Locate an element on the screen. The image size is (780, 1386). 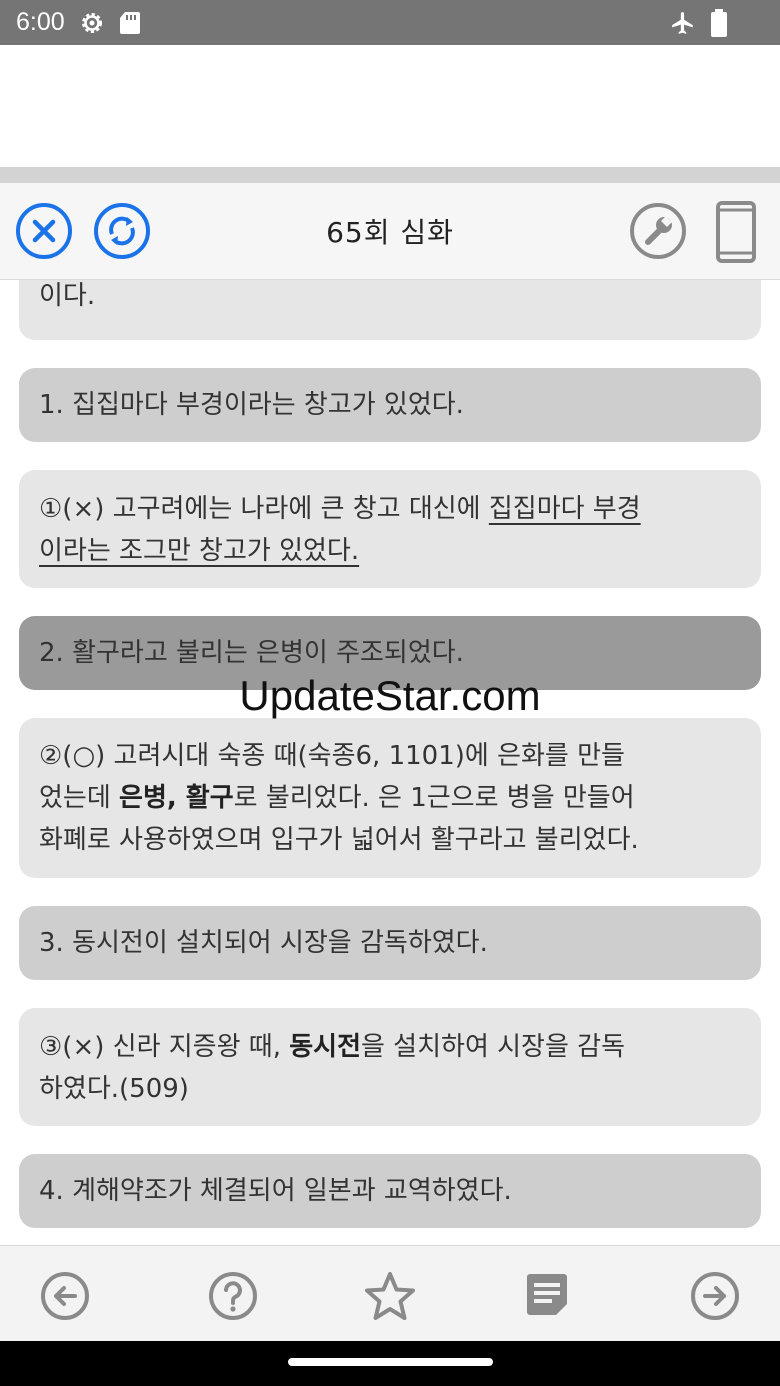
favorite-button is located at coordinates (388, 1296).